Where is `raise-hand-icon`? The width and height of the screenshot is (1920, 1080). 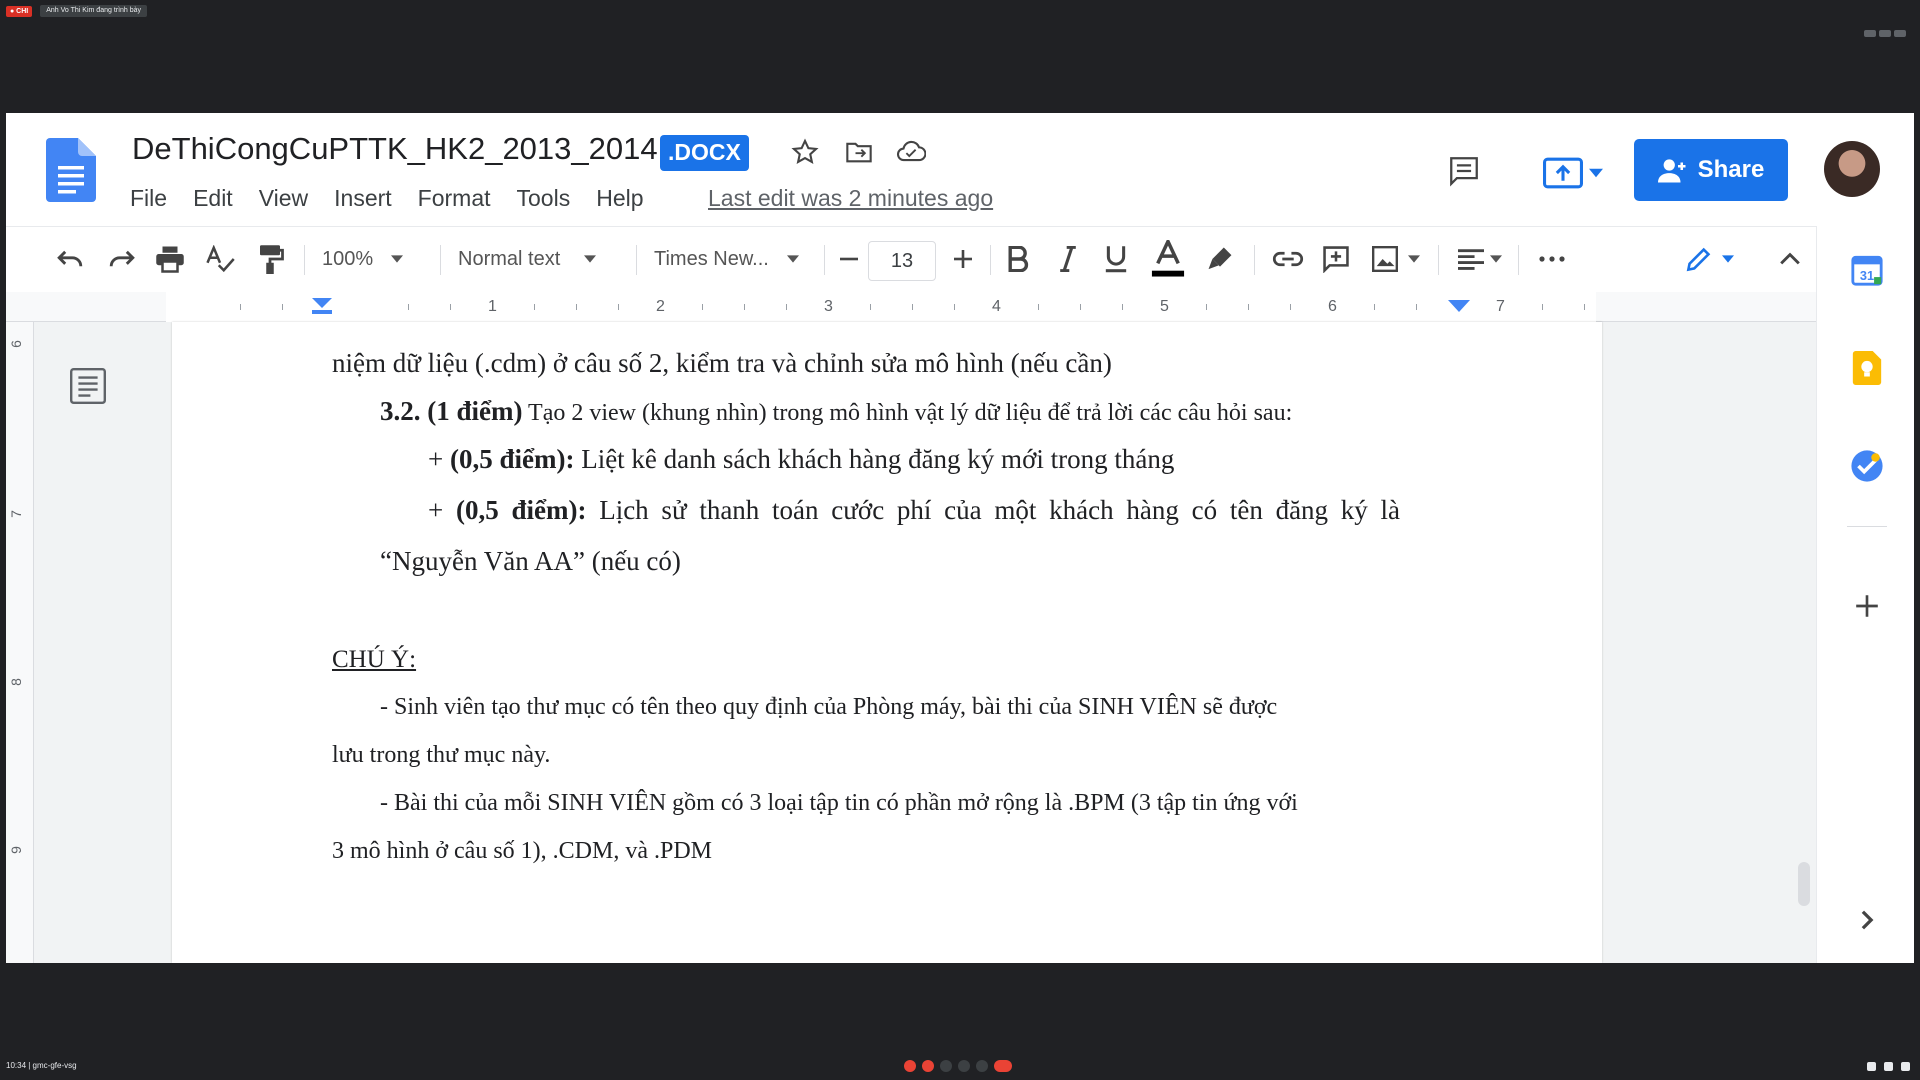
raise-hand-icon is located at coordinates (946, 1066).